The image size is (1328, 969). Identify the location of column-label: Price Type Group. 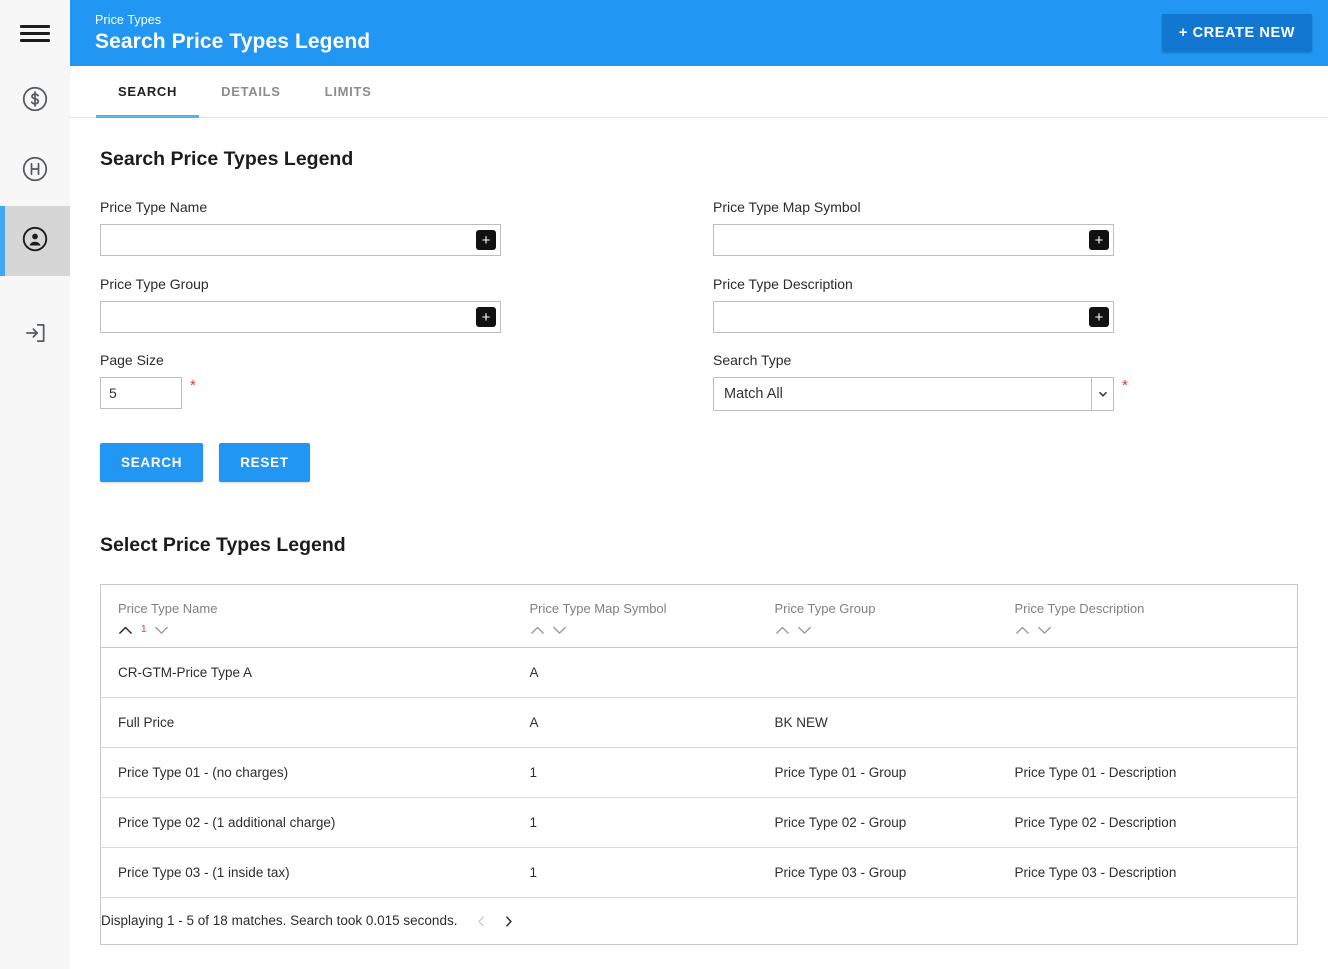
(825, 608).